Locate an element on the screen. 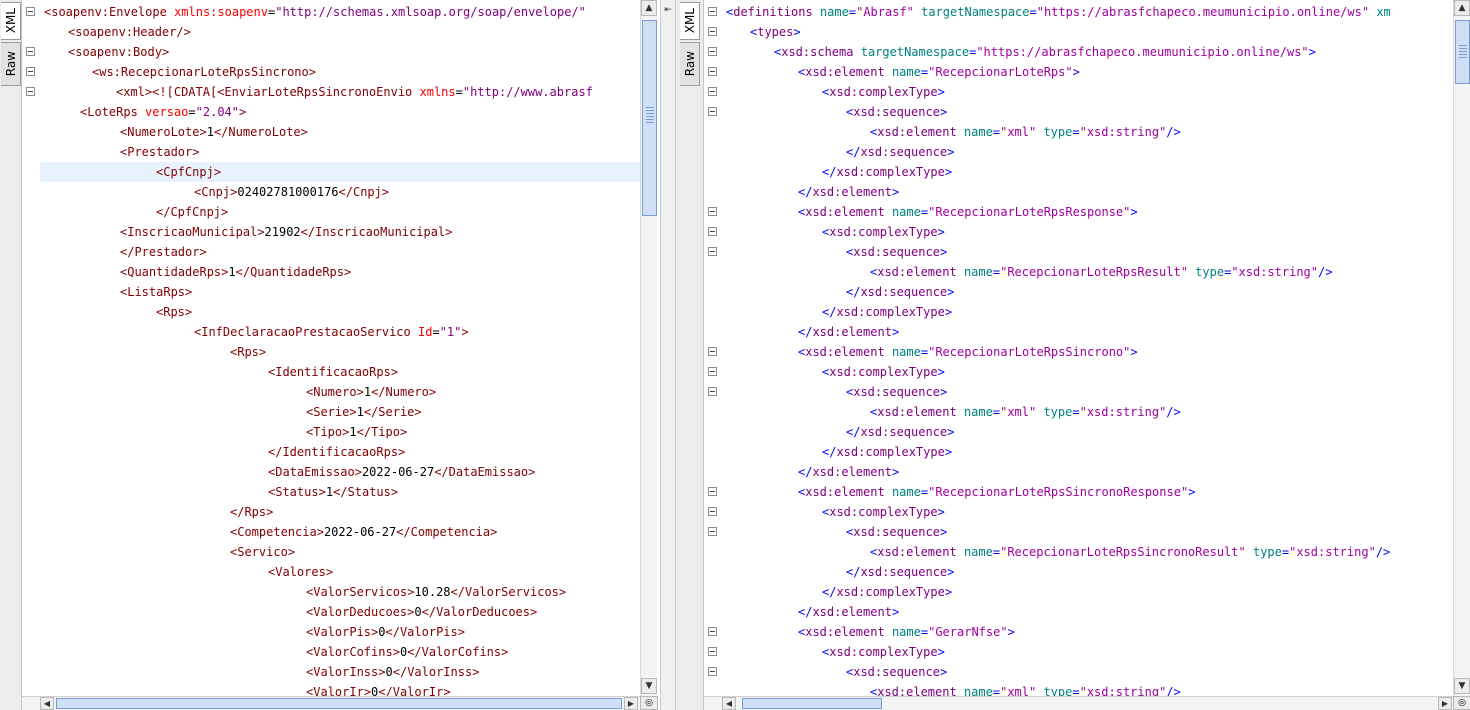 This screenshot has height=710, width=1470. left-vertical-scrollbar: ▲ ▼ is located at coordinates (648, 348).